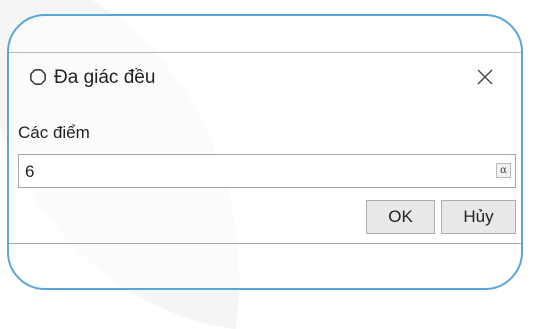  What do you see at coordinates (54, 132) in the screenshot?
I see `points-label: Các điểm` at bounding box center [54, 132].